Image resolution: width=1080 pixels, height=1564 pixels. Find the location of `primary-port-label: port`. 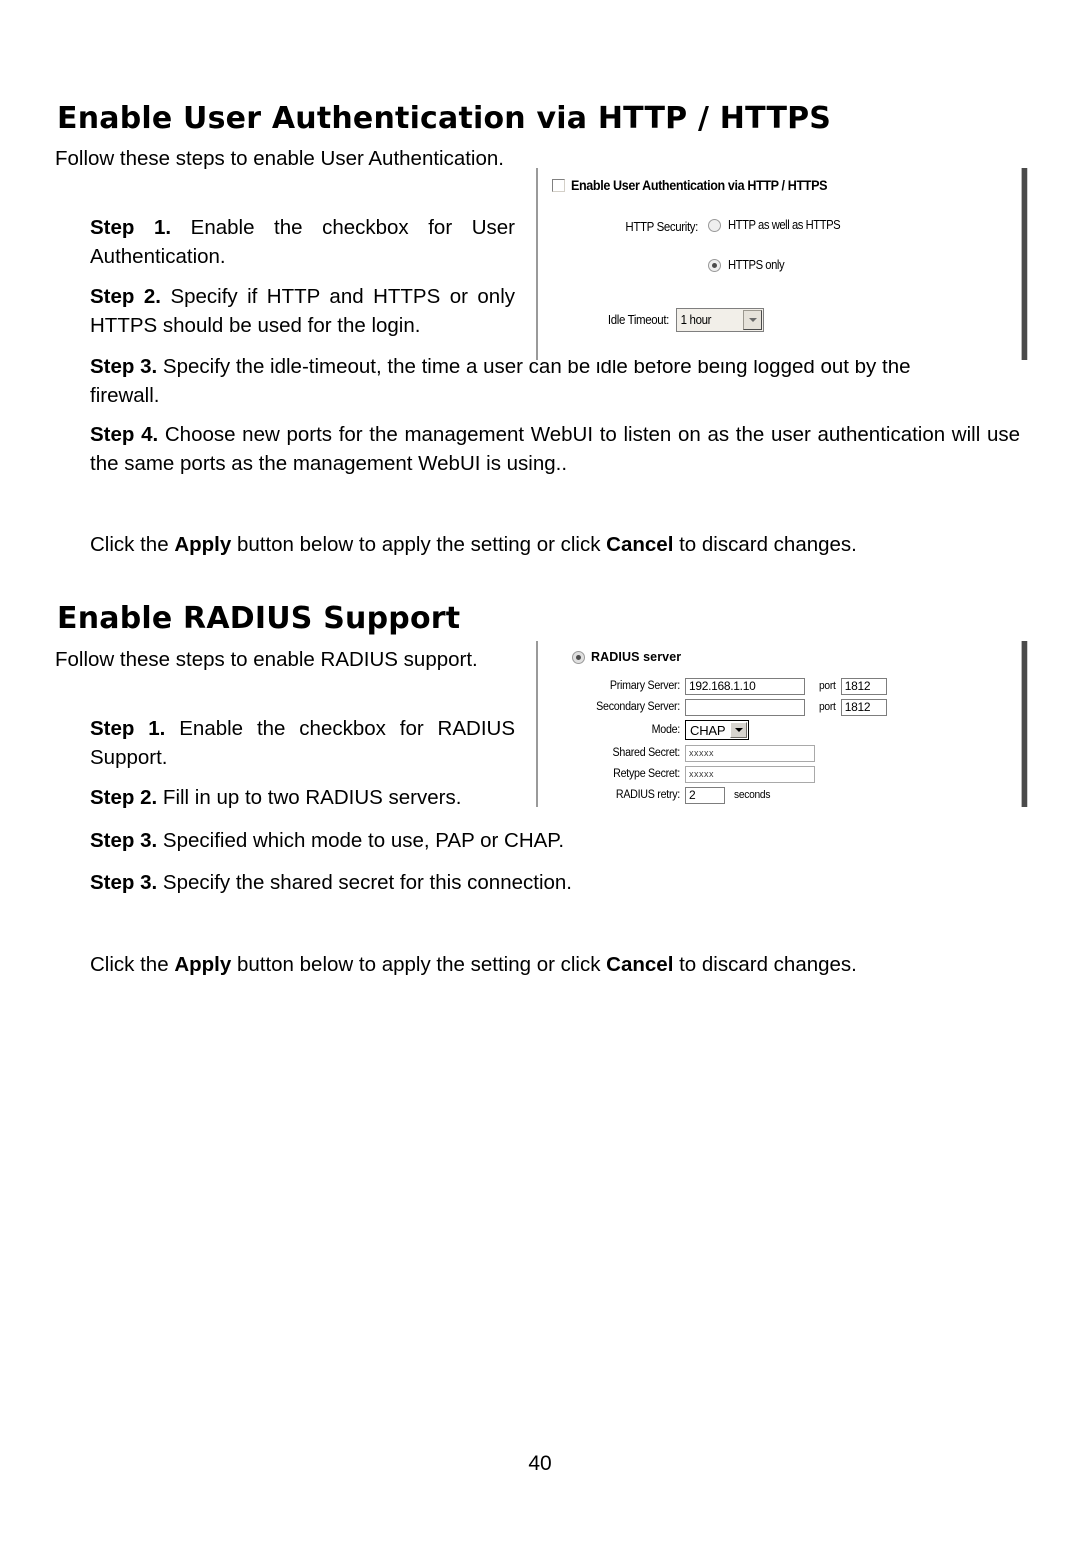

primary-port-label: port is located at coordinates (827, 686).